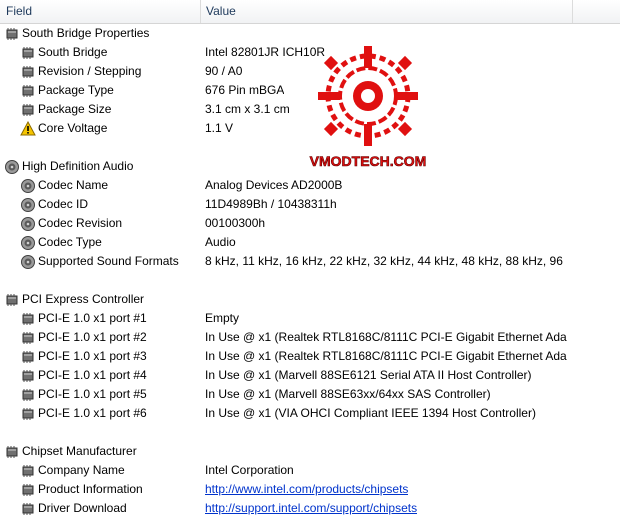 The image size is (620, 523). What do you see at coordinates (76, 90) in the screenshot?
I see `property-label: Package Type` at bounding box center [76, 90].